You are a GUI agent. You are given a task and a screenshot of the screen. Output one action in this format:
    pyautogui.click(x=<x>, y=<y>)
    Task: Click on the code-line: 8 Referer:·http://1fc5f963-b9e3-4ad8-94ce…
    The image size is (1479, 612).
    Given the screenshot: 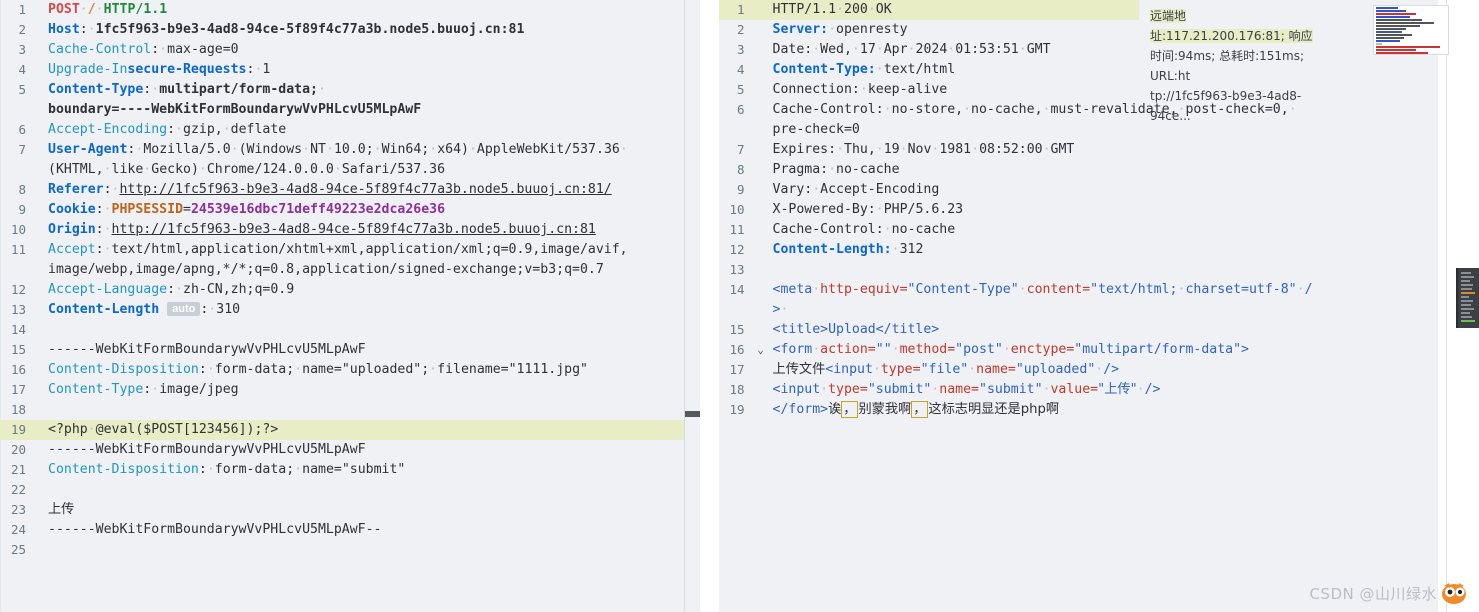 What is the action you would take?
    pyautogui.click(x=350, y=190)
    